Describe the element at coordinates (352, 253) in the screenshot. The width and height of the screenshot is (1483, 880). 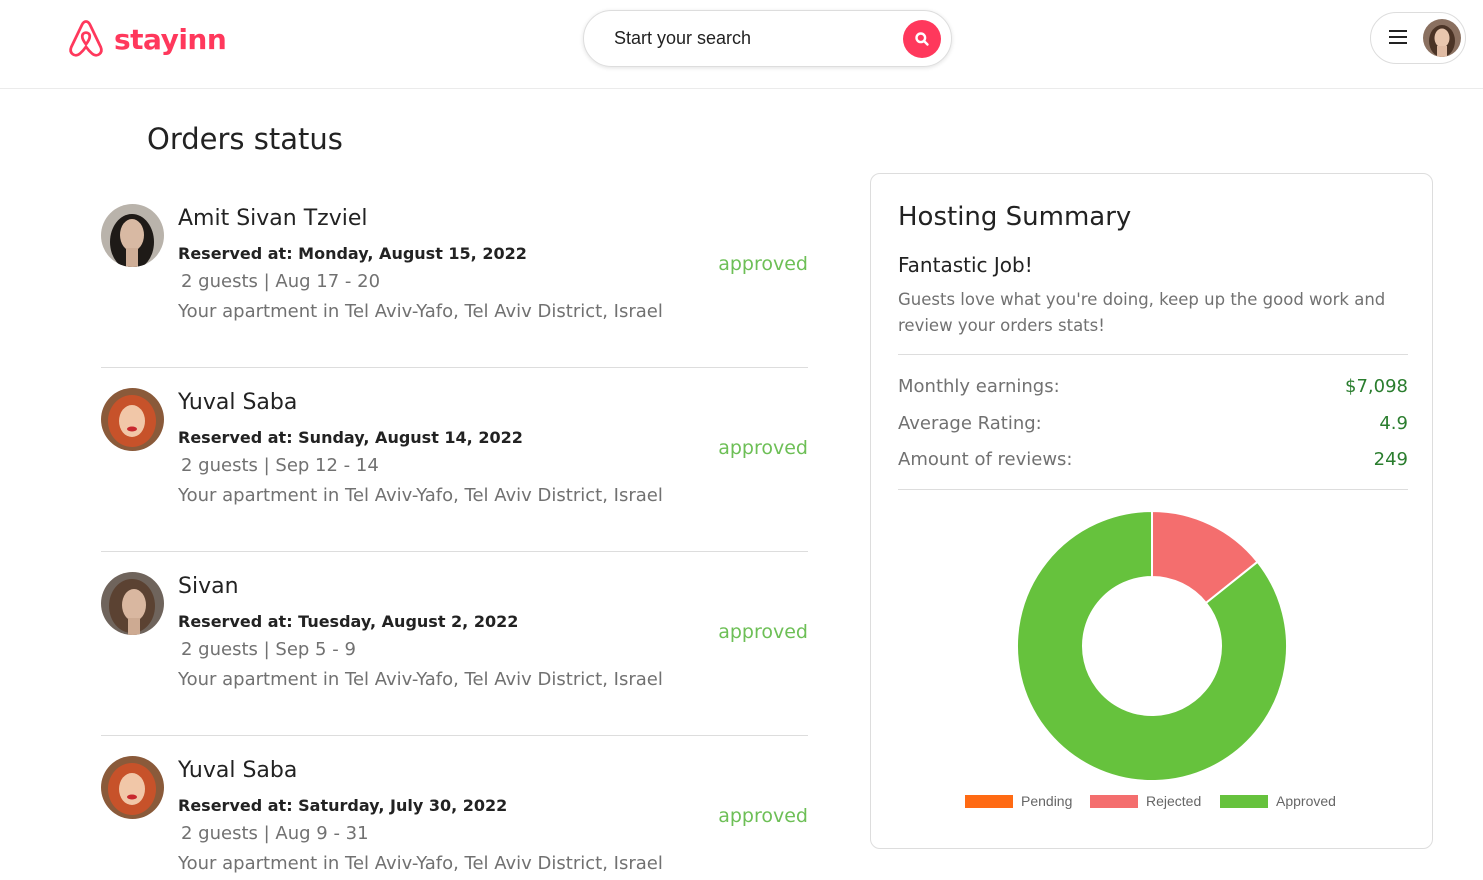
I see `reserved-date: Reserved at: Monday, August 15, 2022` at that location.